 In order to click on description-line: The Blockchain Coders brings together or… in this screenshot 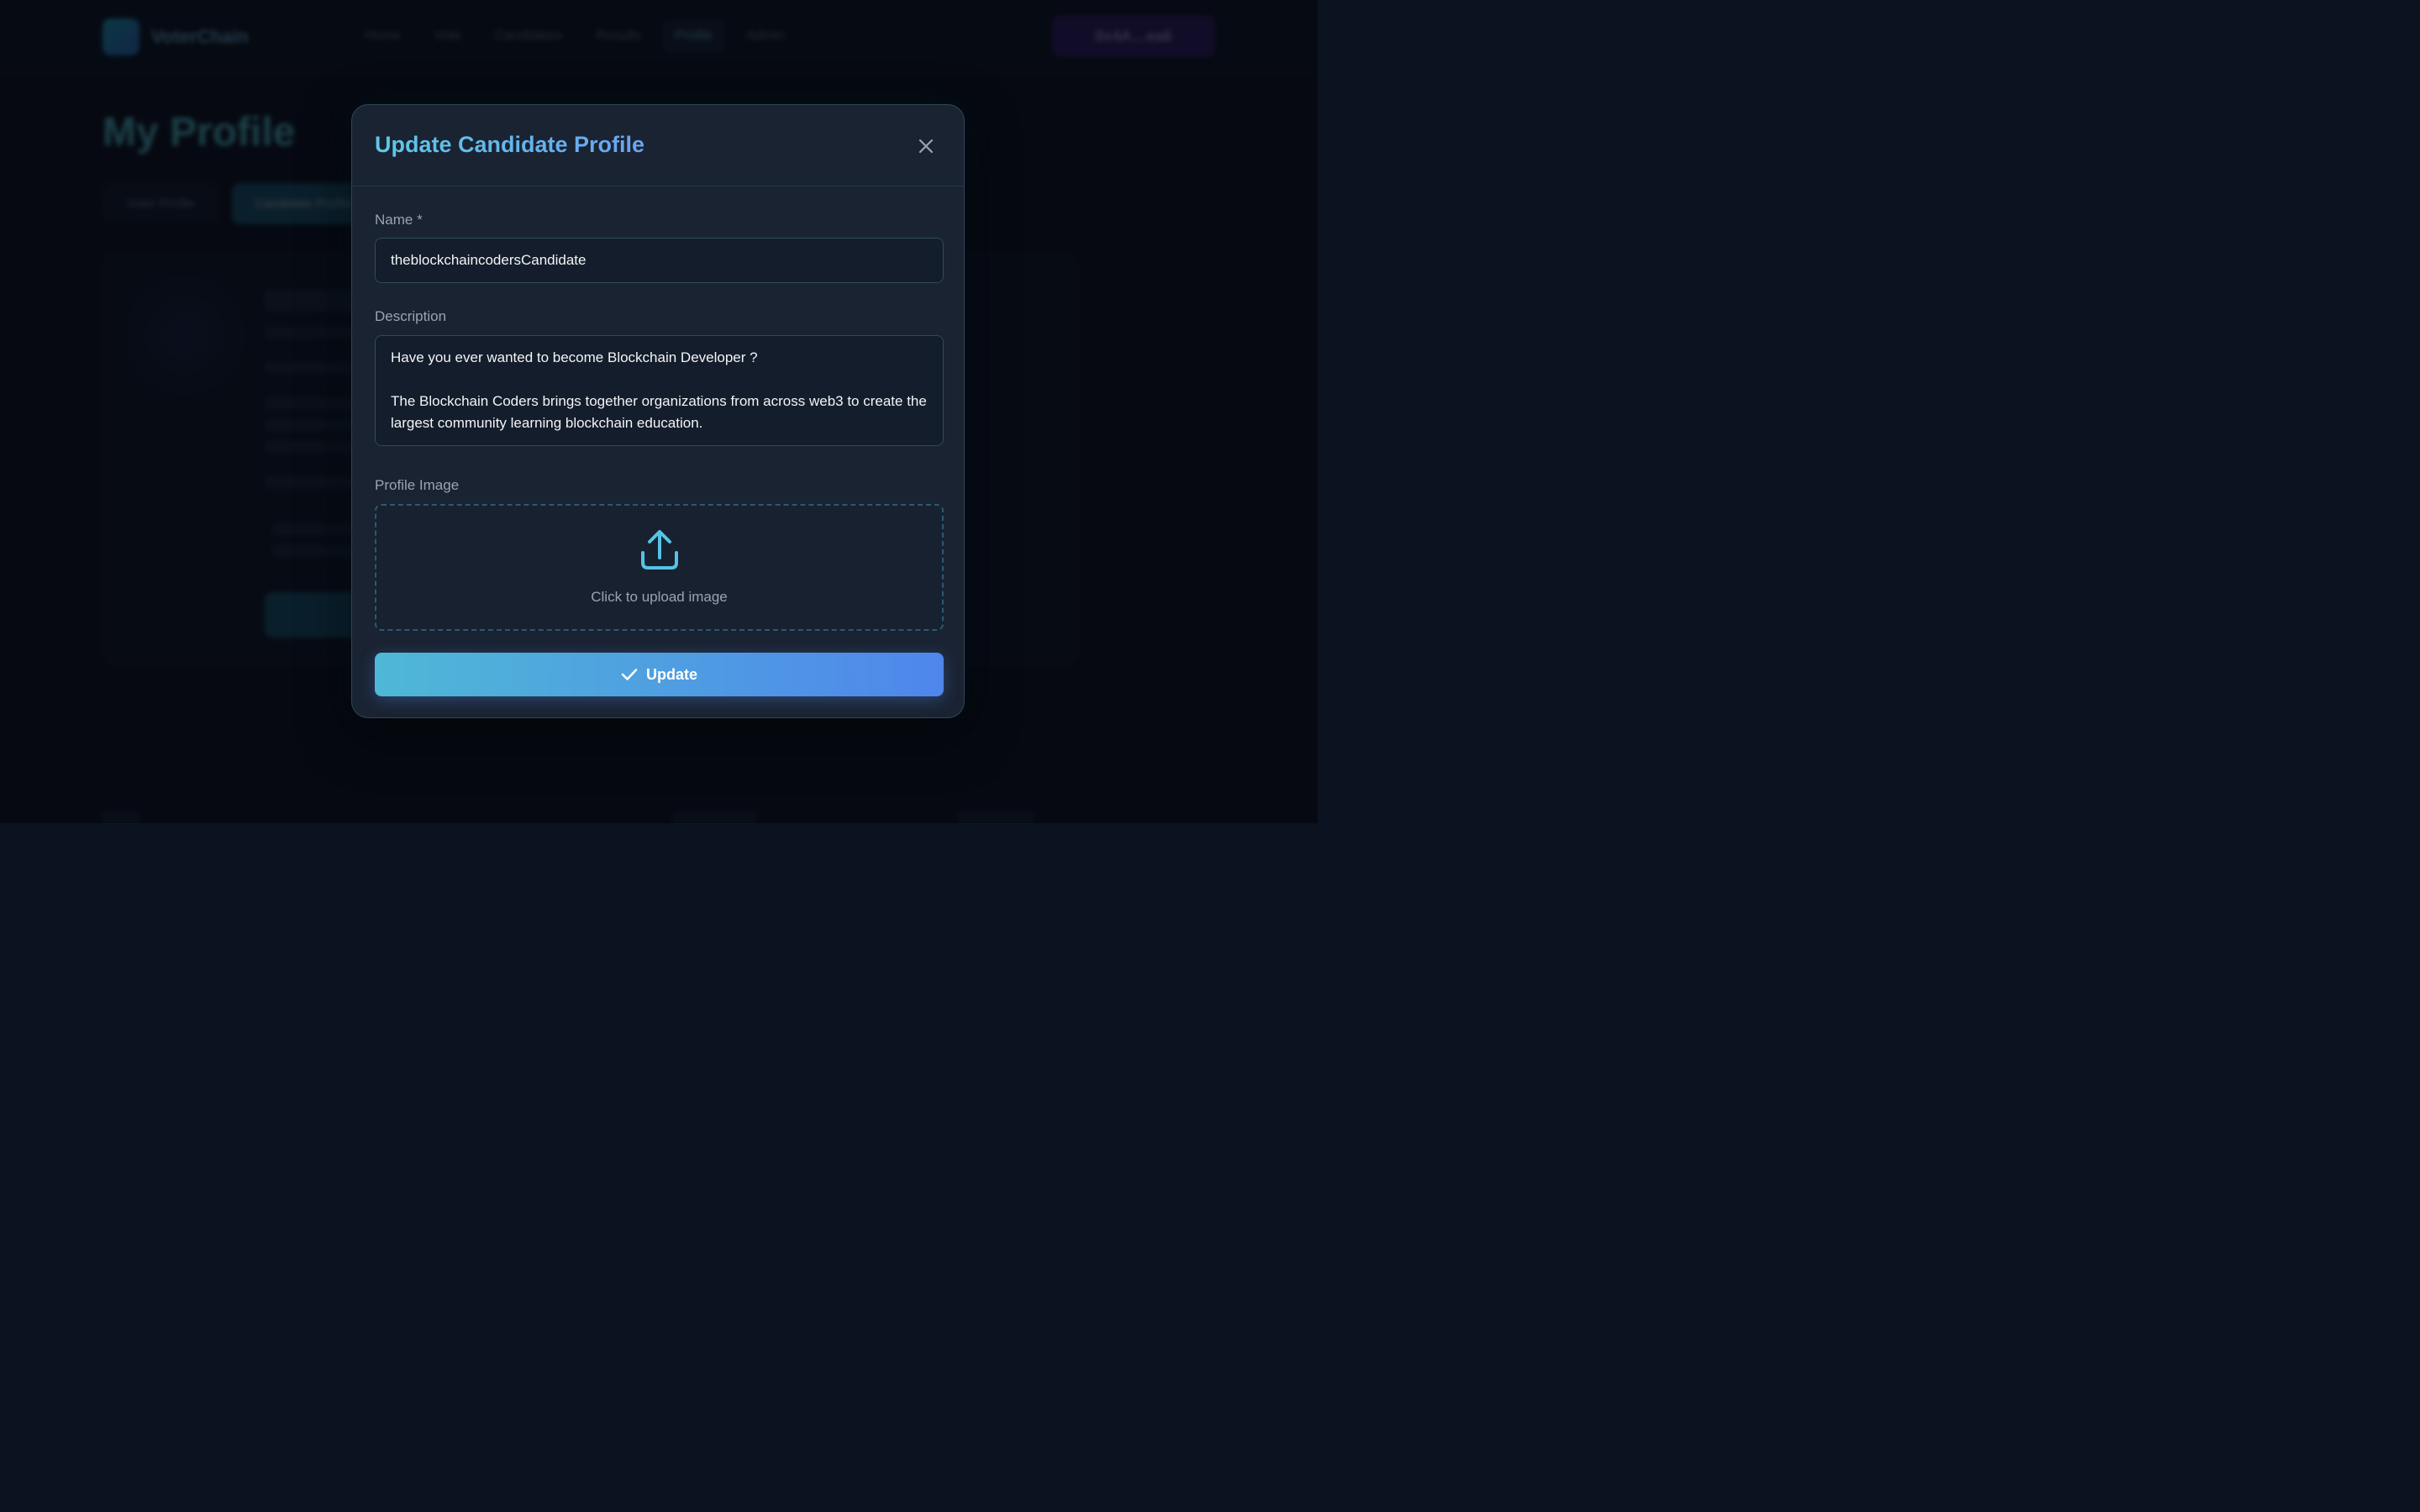, I will do `click(659, 412)`.